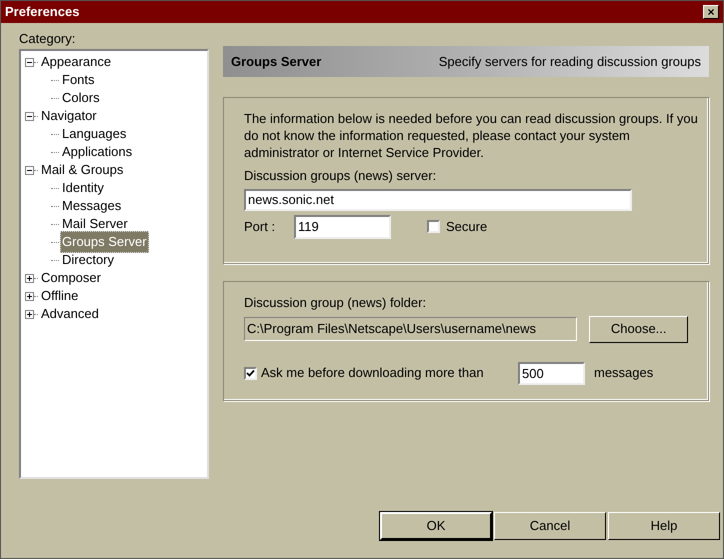 The image size is (724, 559). Describe the element at coordinates (336, 303) in the screenshot. I see `folder-label: Discussion group (news) folder:` at that location.